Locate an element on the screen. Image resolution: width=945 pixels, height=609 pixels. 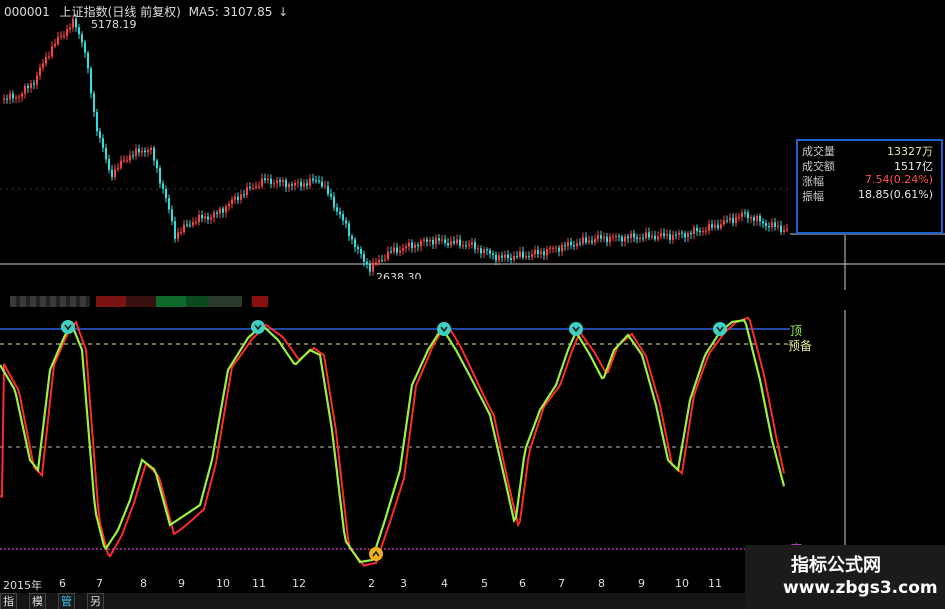
peak-price-label: 5178.19 is located at coordinates (114, 24).